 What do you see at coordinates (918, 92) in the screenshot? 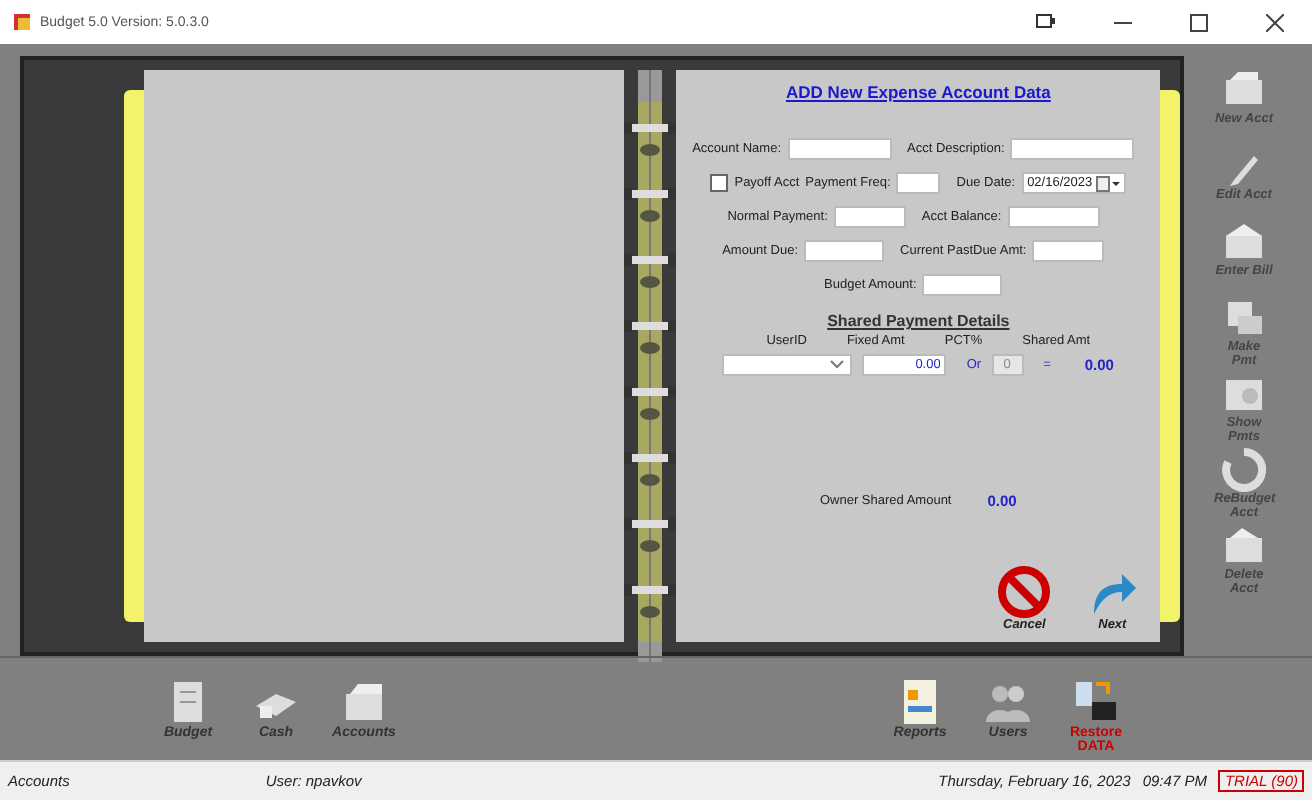
I see `form-heading: ADD New Expense Account Data` at bounding box center [918, 92].